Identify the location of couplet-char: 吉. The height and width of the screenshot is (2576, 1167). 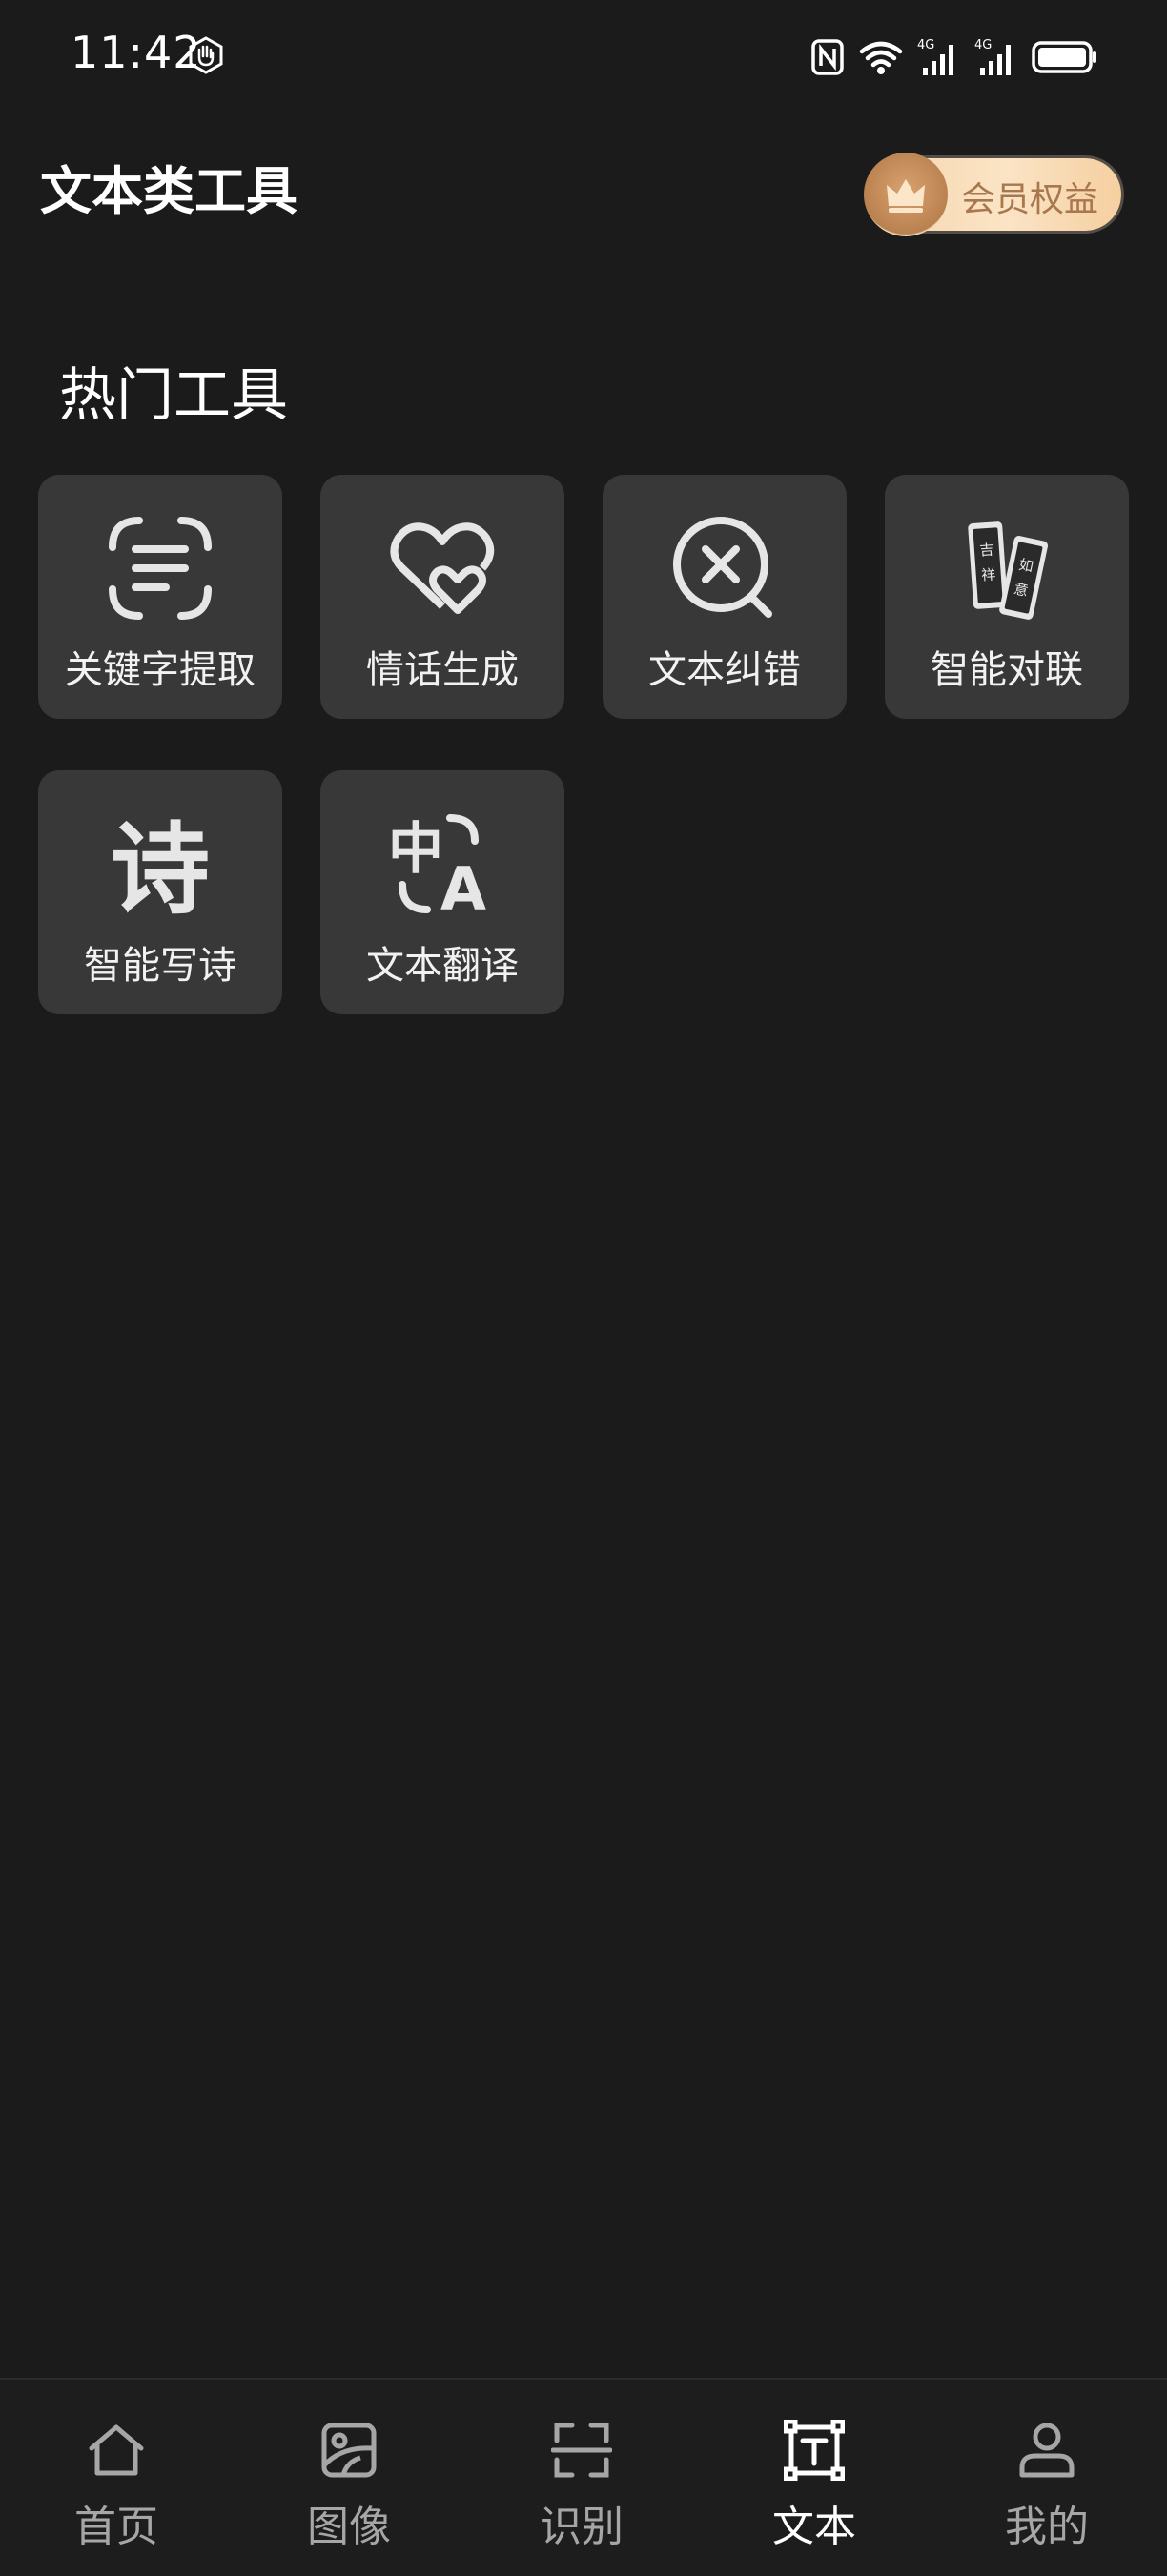
(986, 551).